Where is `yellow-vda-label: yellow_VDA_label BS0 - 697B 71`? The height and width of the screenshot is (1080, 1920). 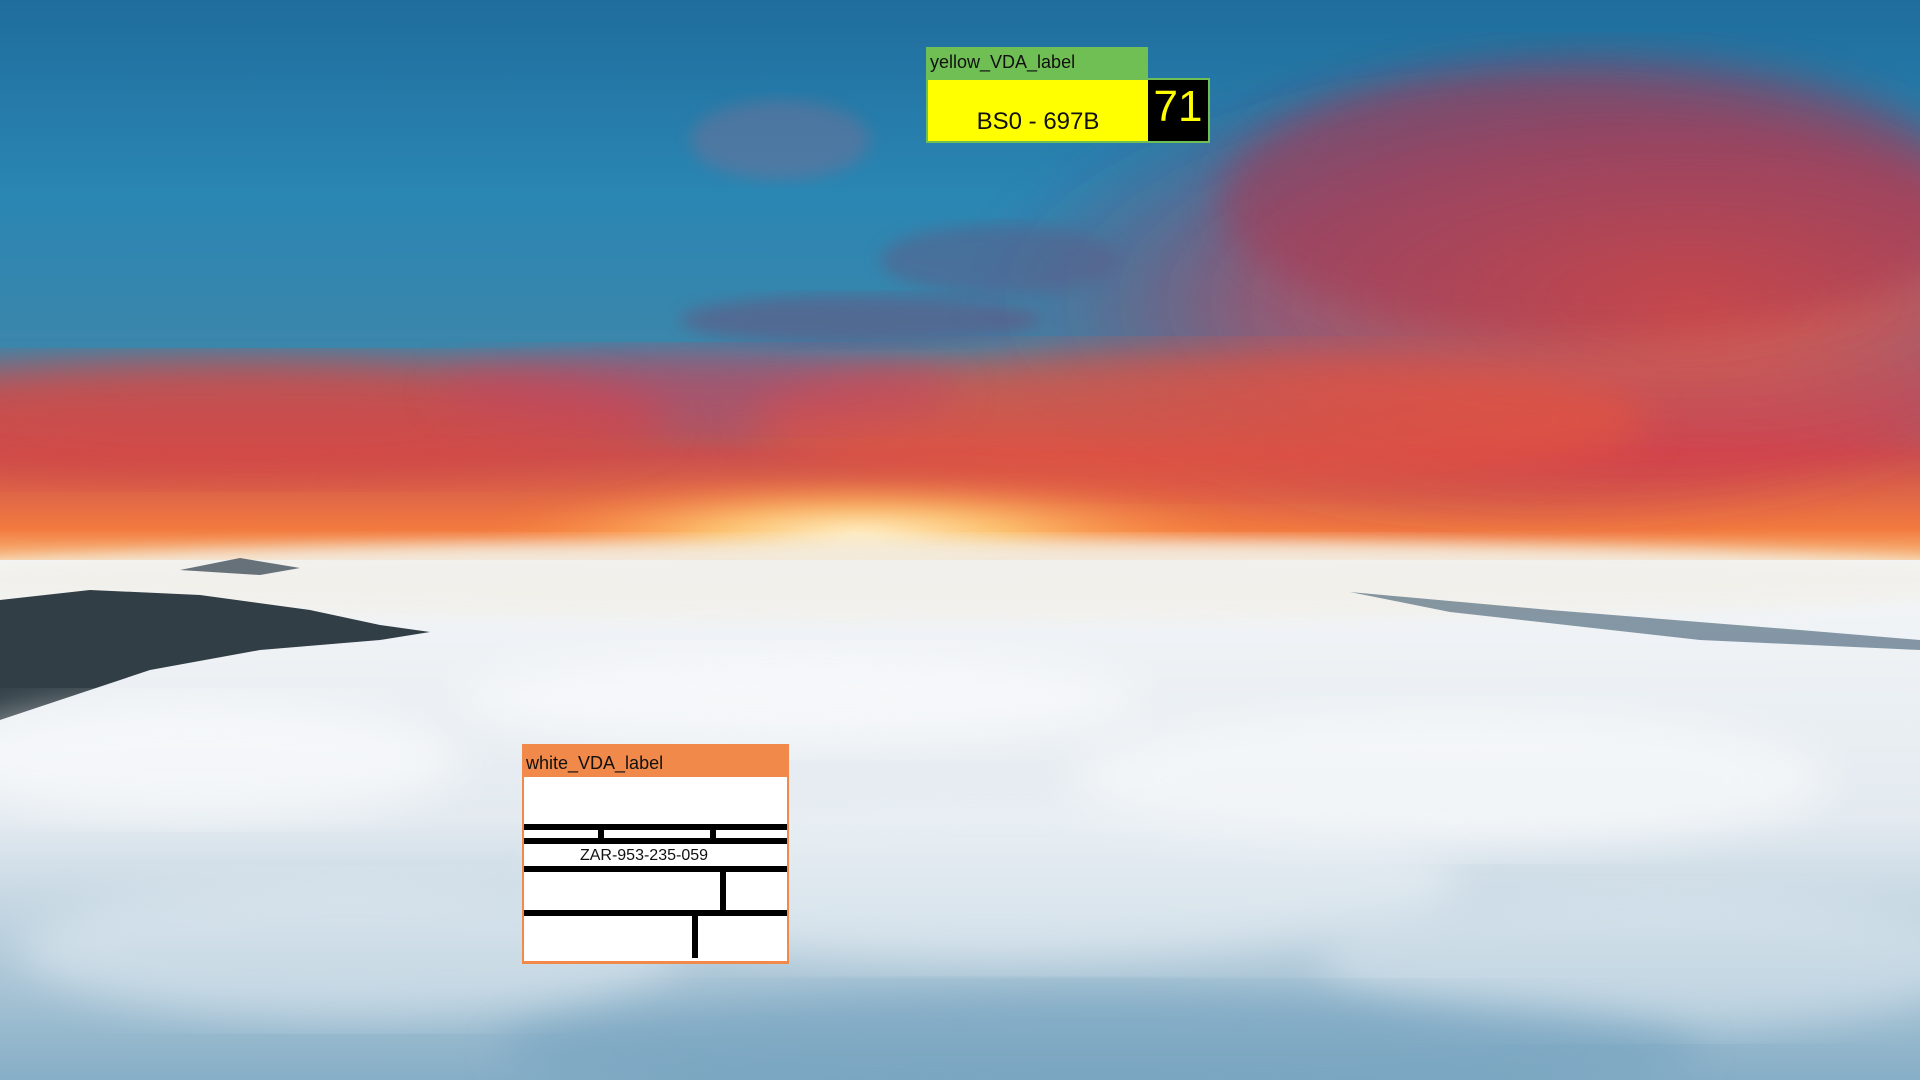 yellow-vda-label: yellow_VDA_label BS0 - 697B 71 is located at coordinates (1068, 95).